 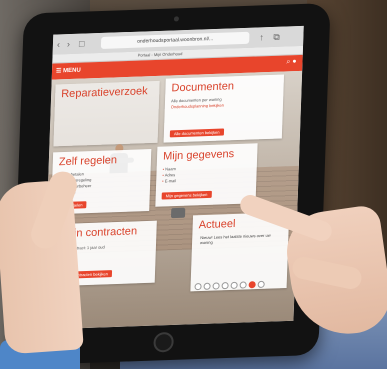 What do you see at coordinates (197, 106) in the screenshot?
I see `documenten-link: Onderhoudsplanning bekijken` at bounding box center [197, 106].